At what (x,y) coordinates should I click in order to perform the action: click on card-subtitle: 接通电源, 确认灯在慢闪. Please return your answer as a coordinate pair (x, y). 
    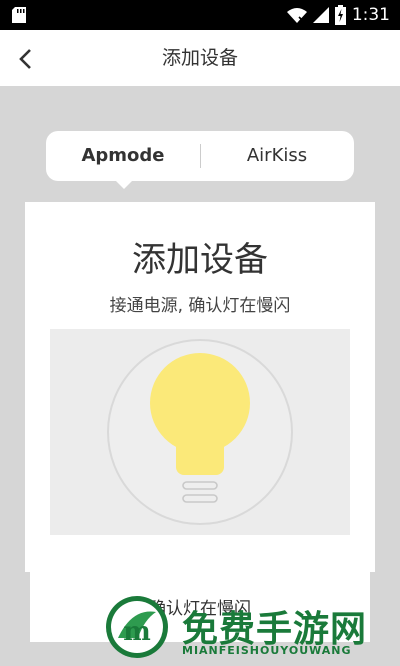
    Looking at the image, I should click on (200, 306).